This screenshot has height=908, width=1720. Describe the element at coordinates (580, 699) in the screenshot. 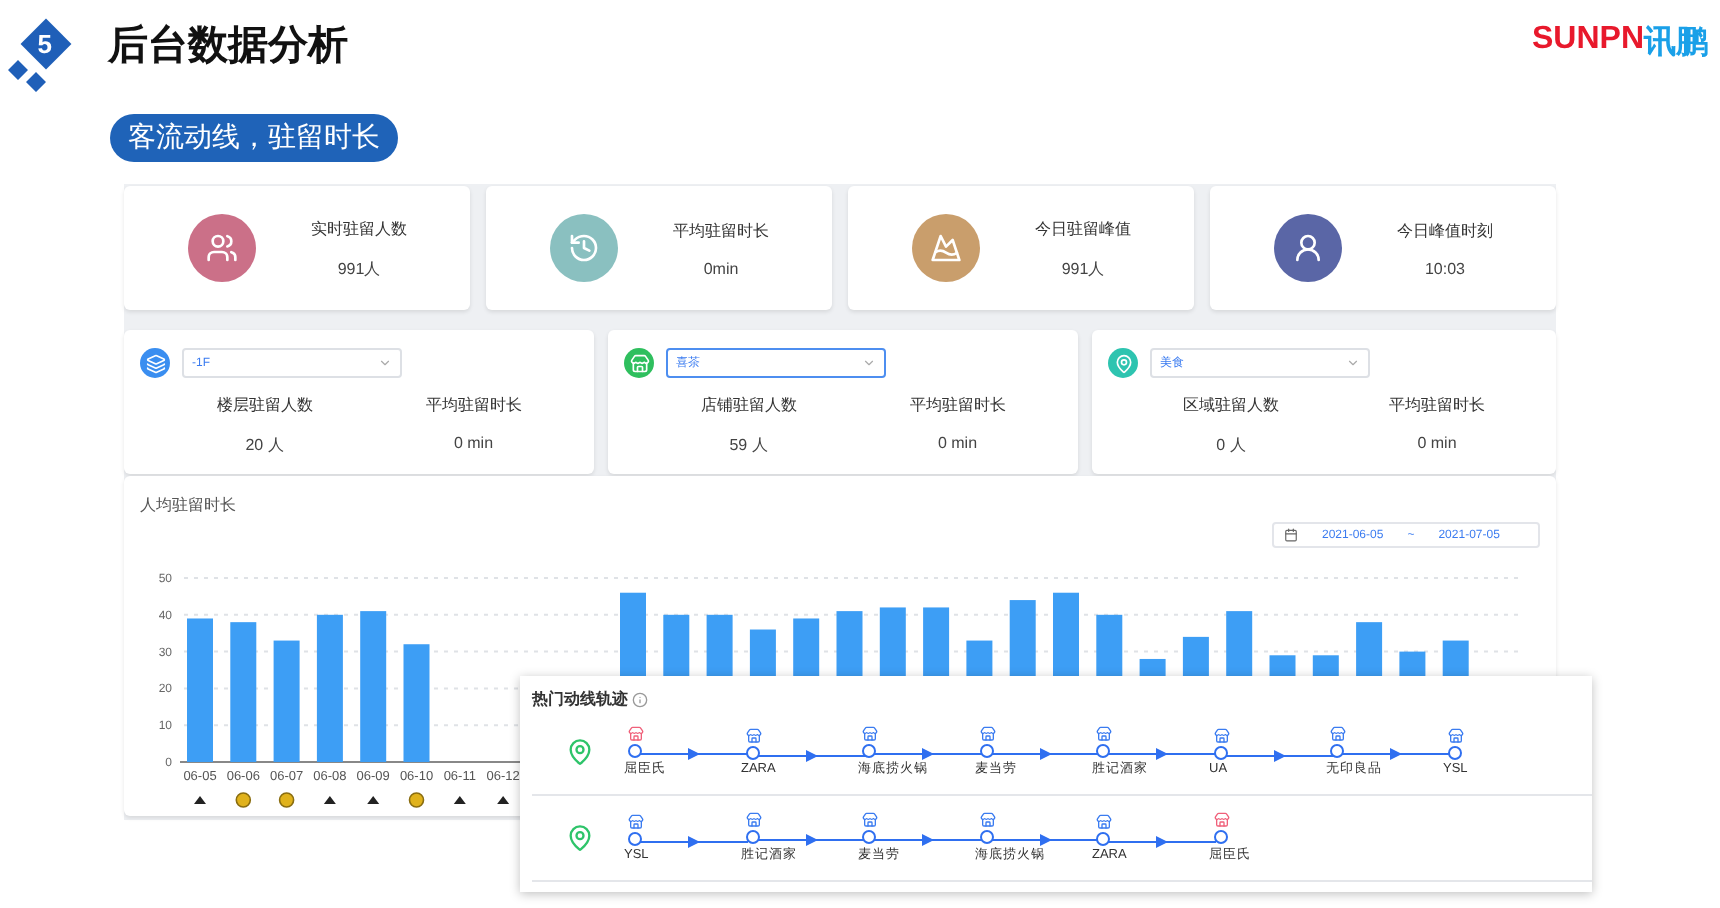

I see `popup-title: 热门动线轨迹` at that location.